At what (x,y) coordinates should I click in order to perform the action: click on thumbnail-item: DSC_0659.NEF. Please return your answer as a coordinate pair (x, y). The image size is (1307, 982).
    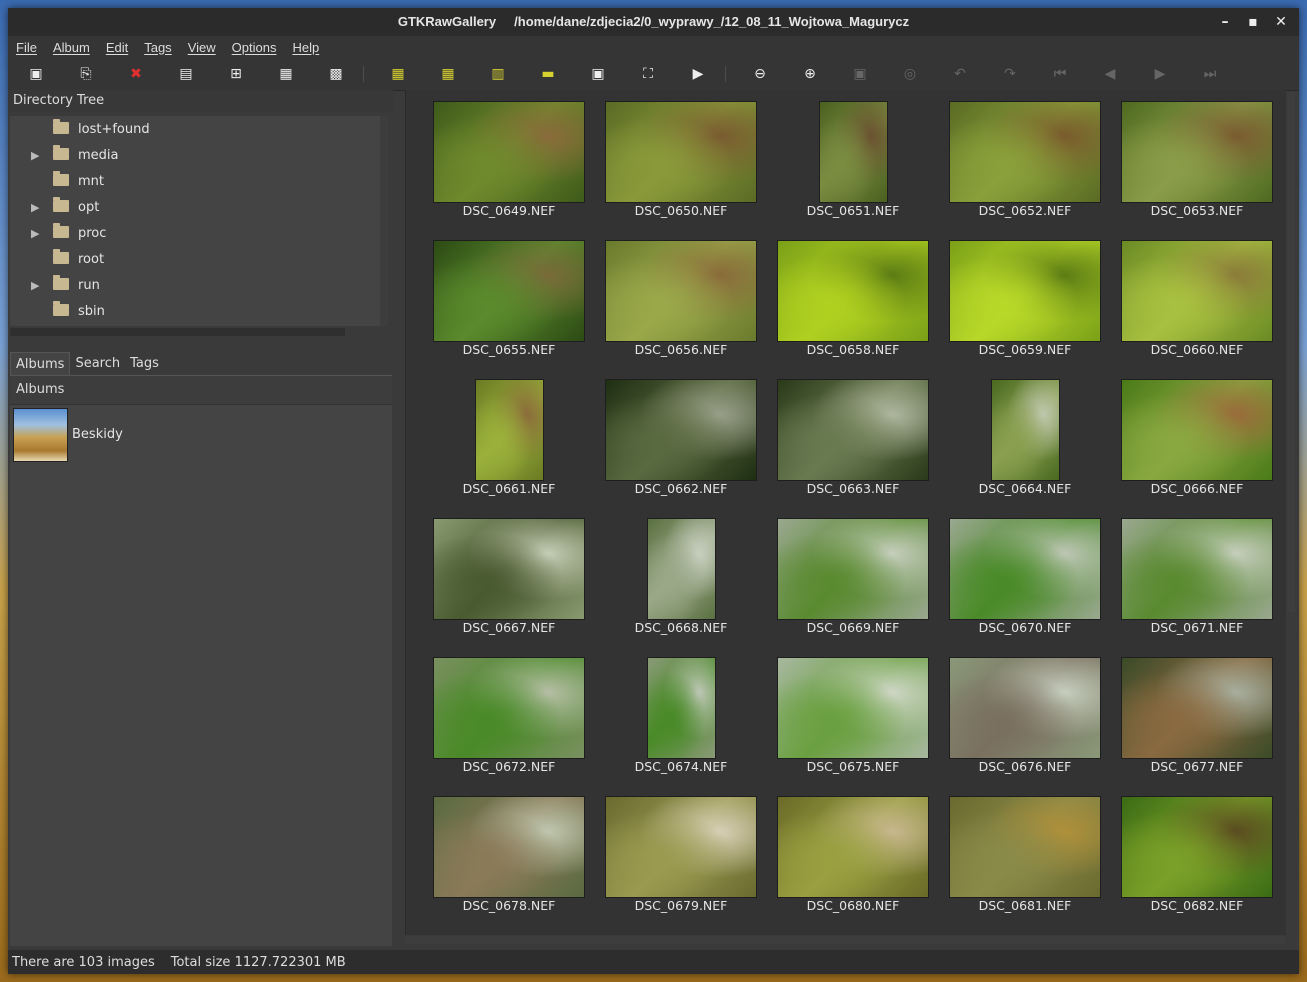
    Looking at the image, I should click on (1025, 309).